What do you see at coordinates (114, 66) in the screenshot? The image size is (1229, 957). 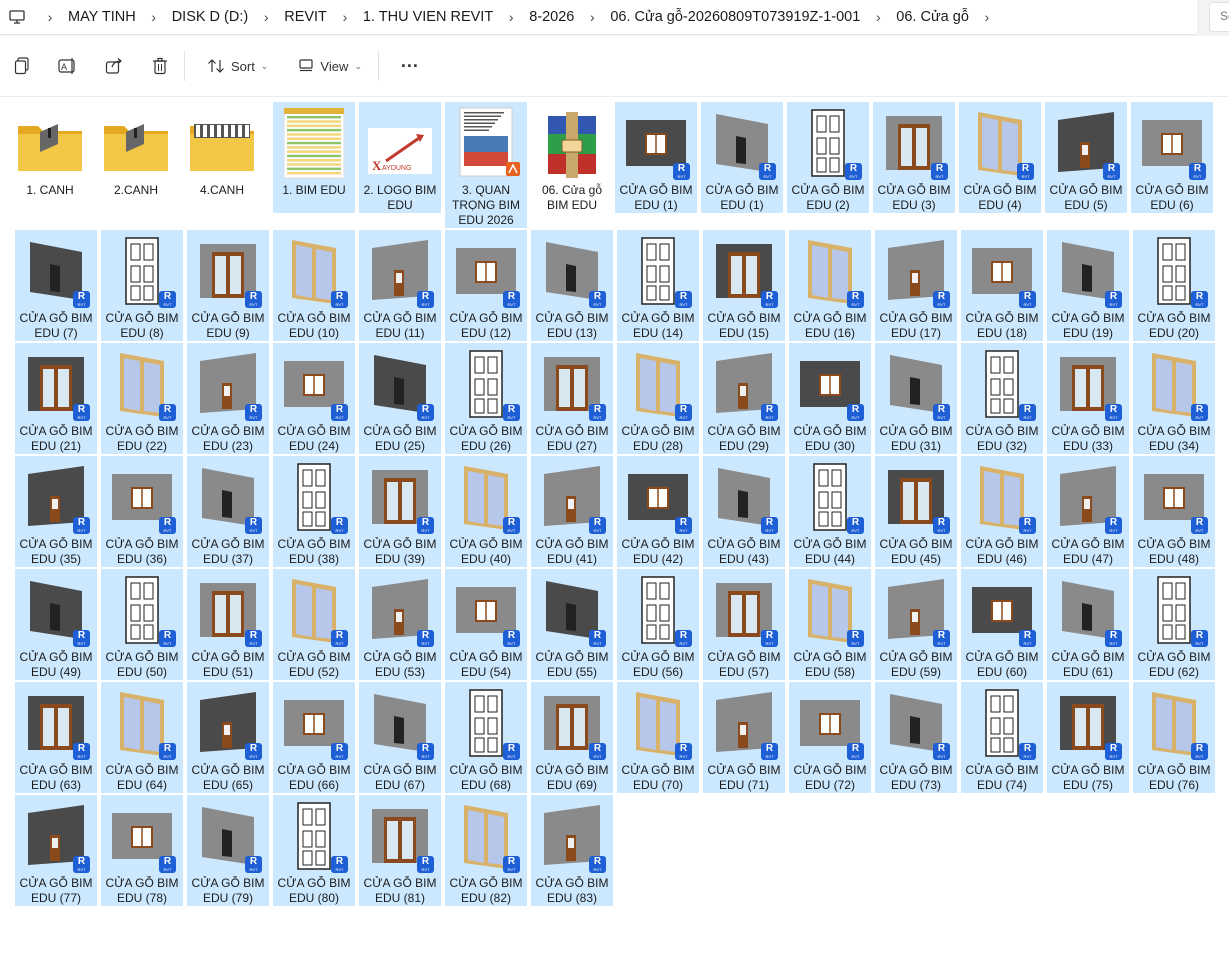 I see `share-button` at bounding box center [114, 66].